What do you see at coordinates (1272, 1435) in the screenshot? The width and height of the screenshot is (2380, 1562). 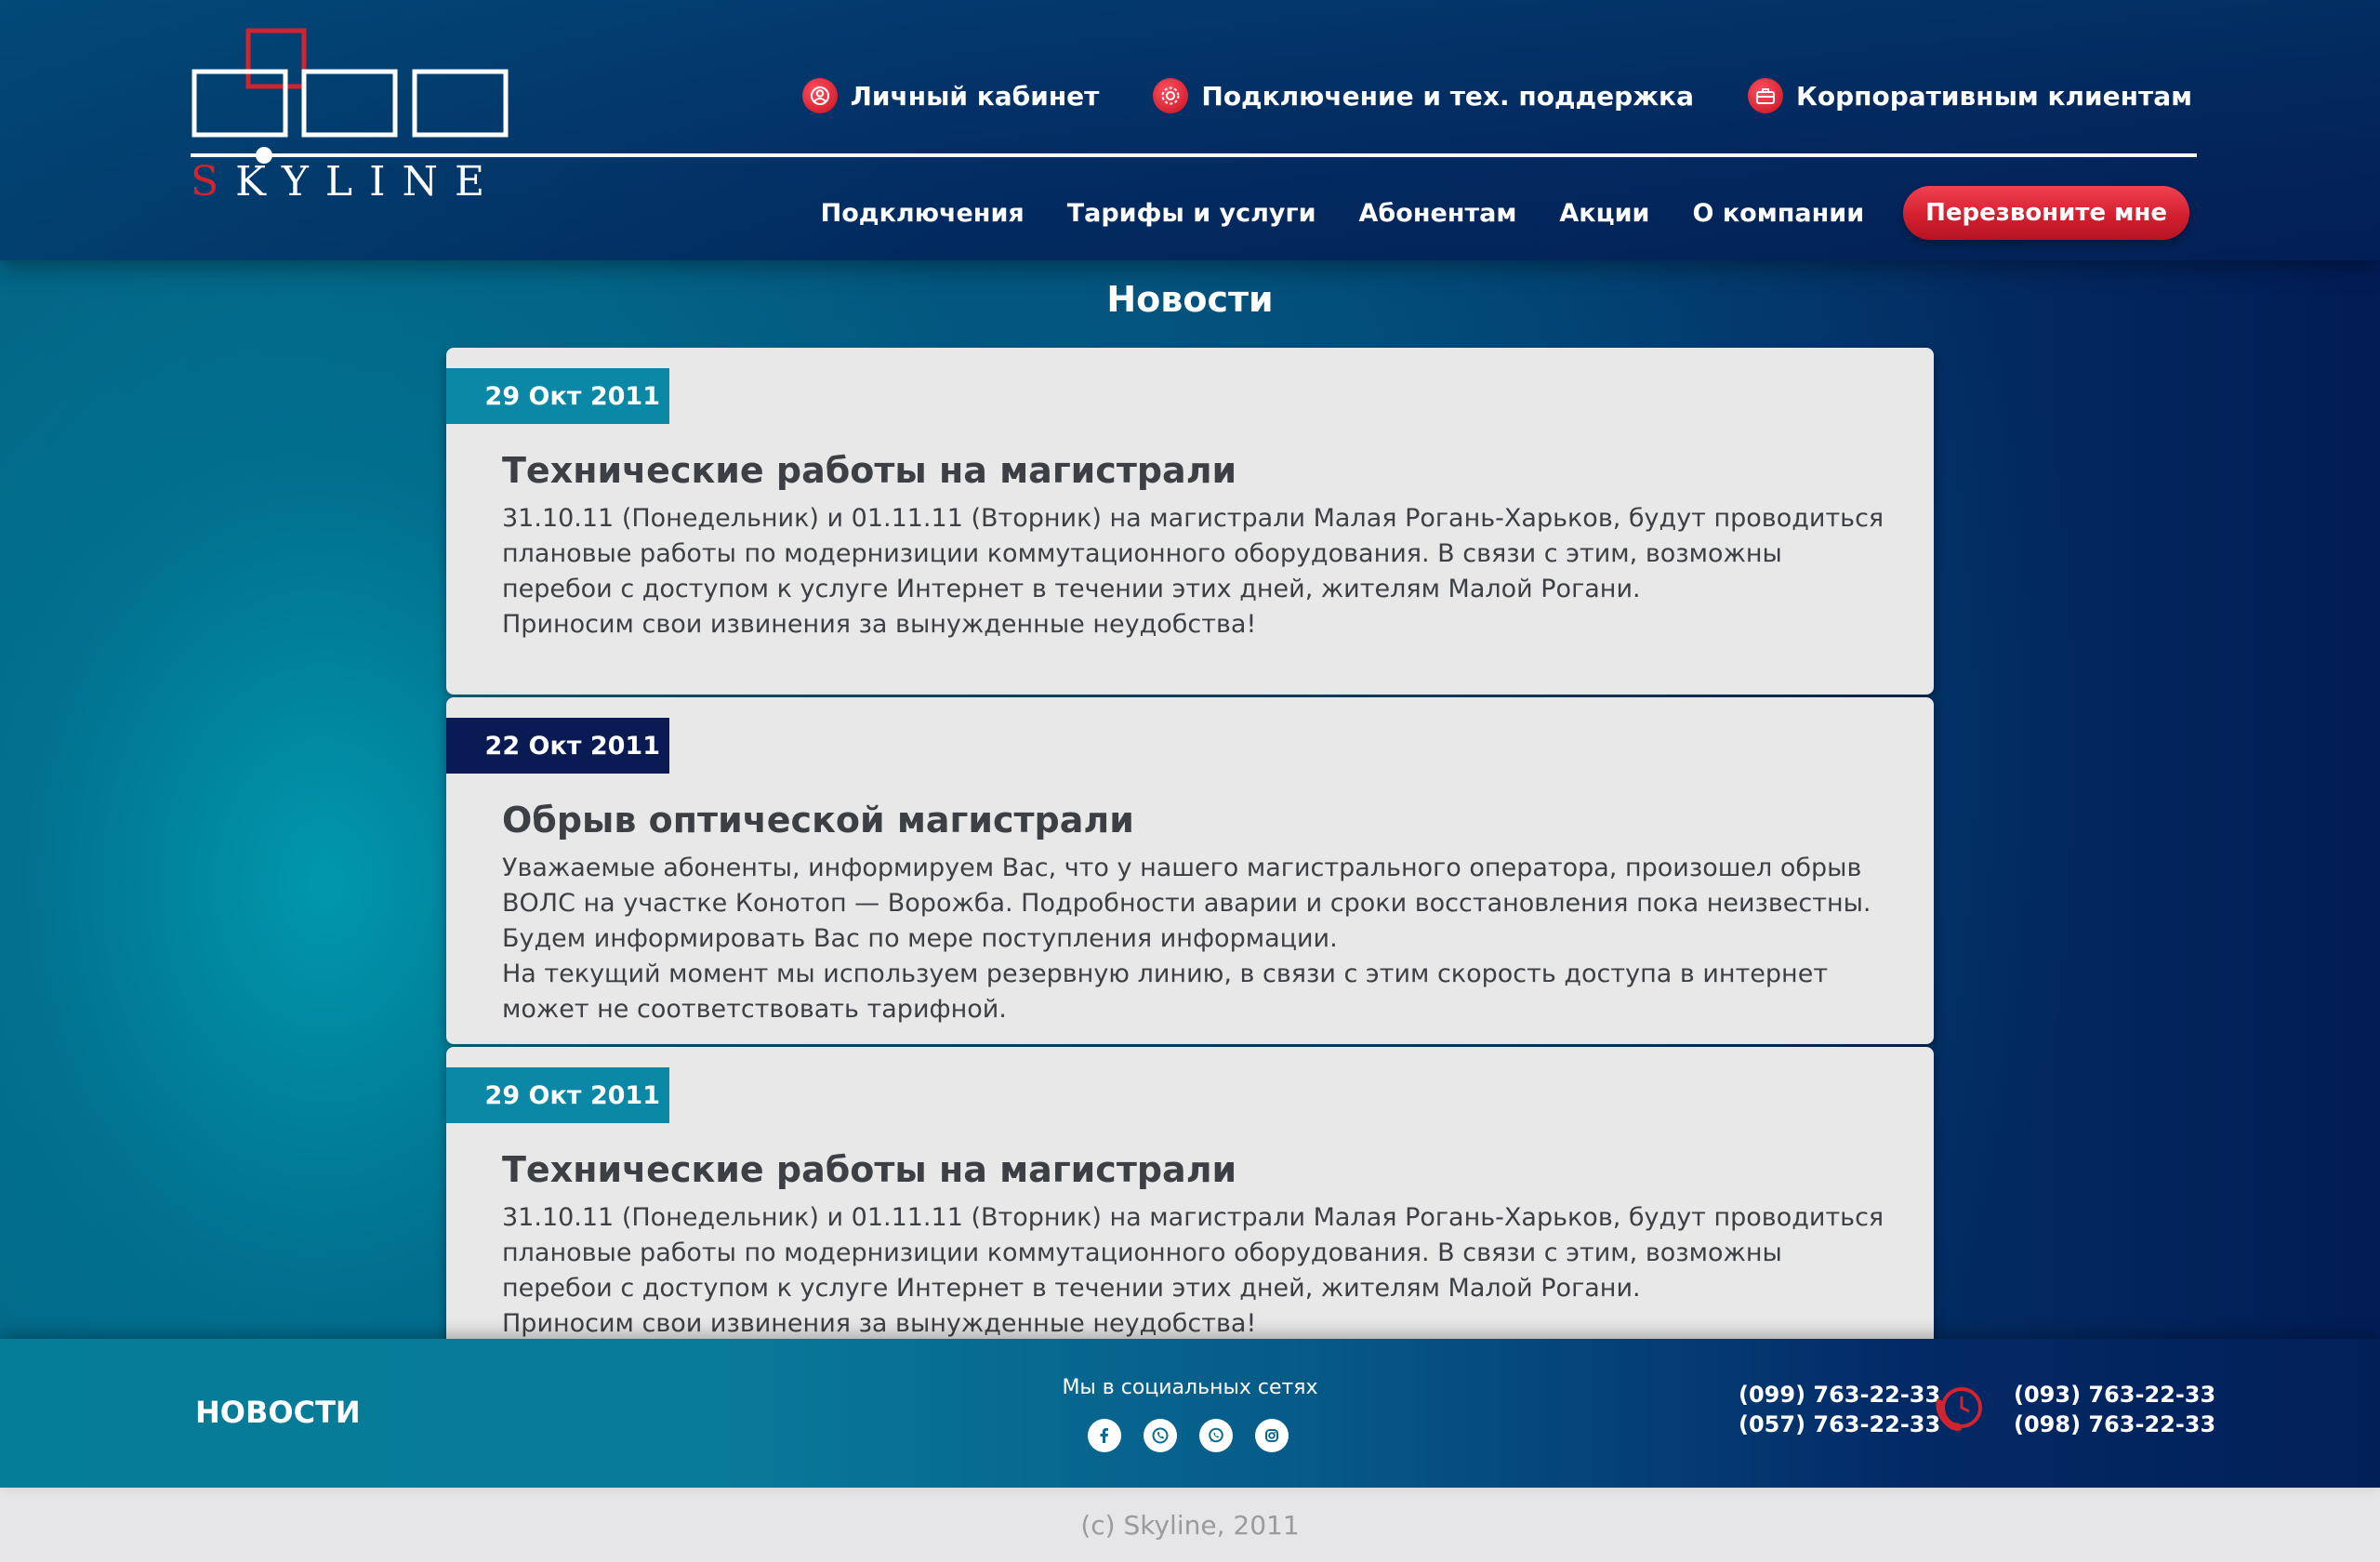 I see `instagram-icon` at bounding box center [1272, 1435].